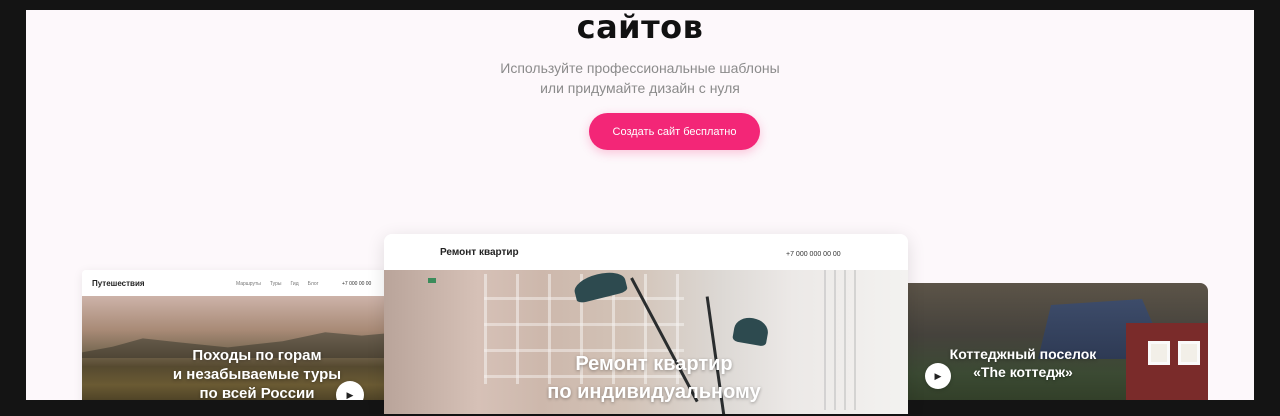  Describe the element at coordinates (654, 378) in the screenshot. I see `preview-hero-text: Ремонт квартир по индивидуальному` at that location.